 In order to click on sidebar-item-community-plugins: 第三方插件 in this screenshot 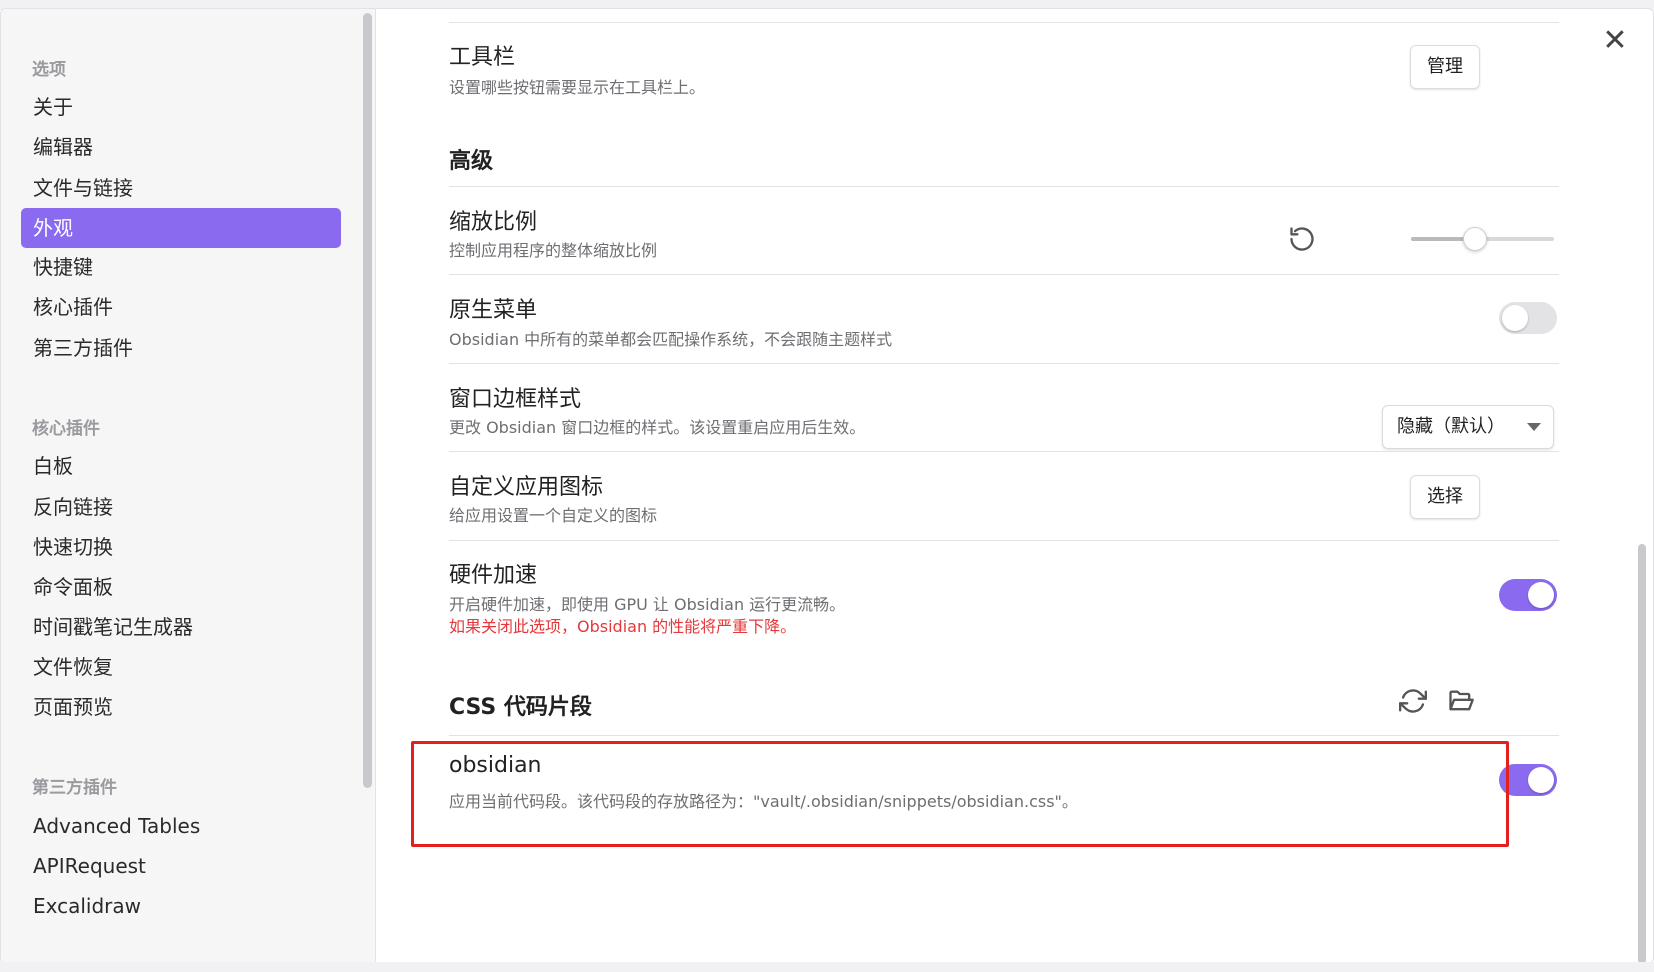, I will do `click(181, 348)`.